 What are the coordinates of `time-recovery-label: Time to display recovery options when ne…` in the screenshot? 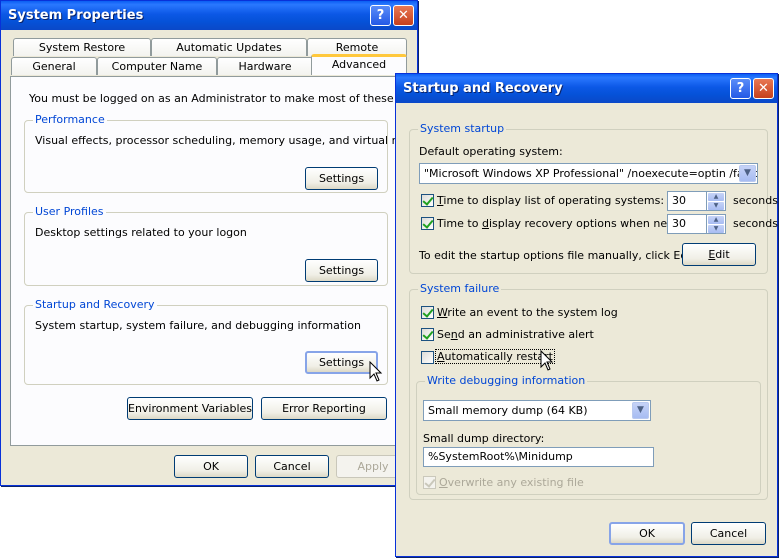 It's located at (568, 223).